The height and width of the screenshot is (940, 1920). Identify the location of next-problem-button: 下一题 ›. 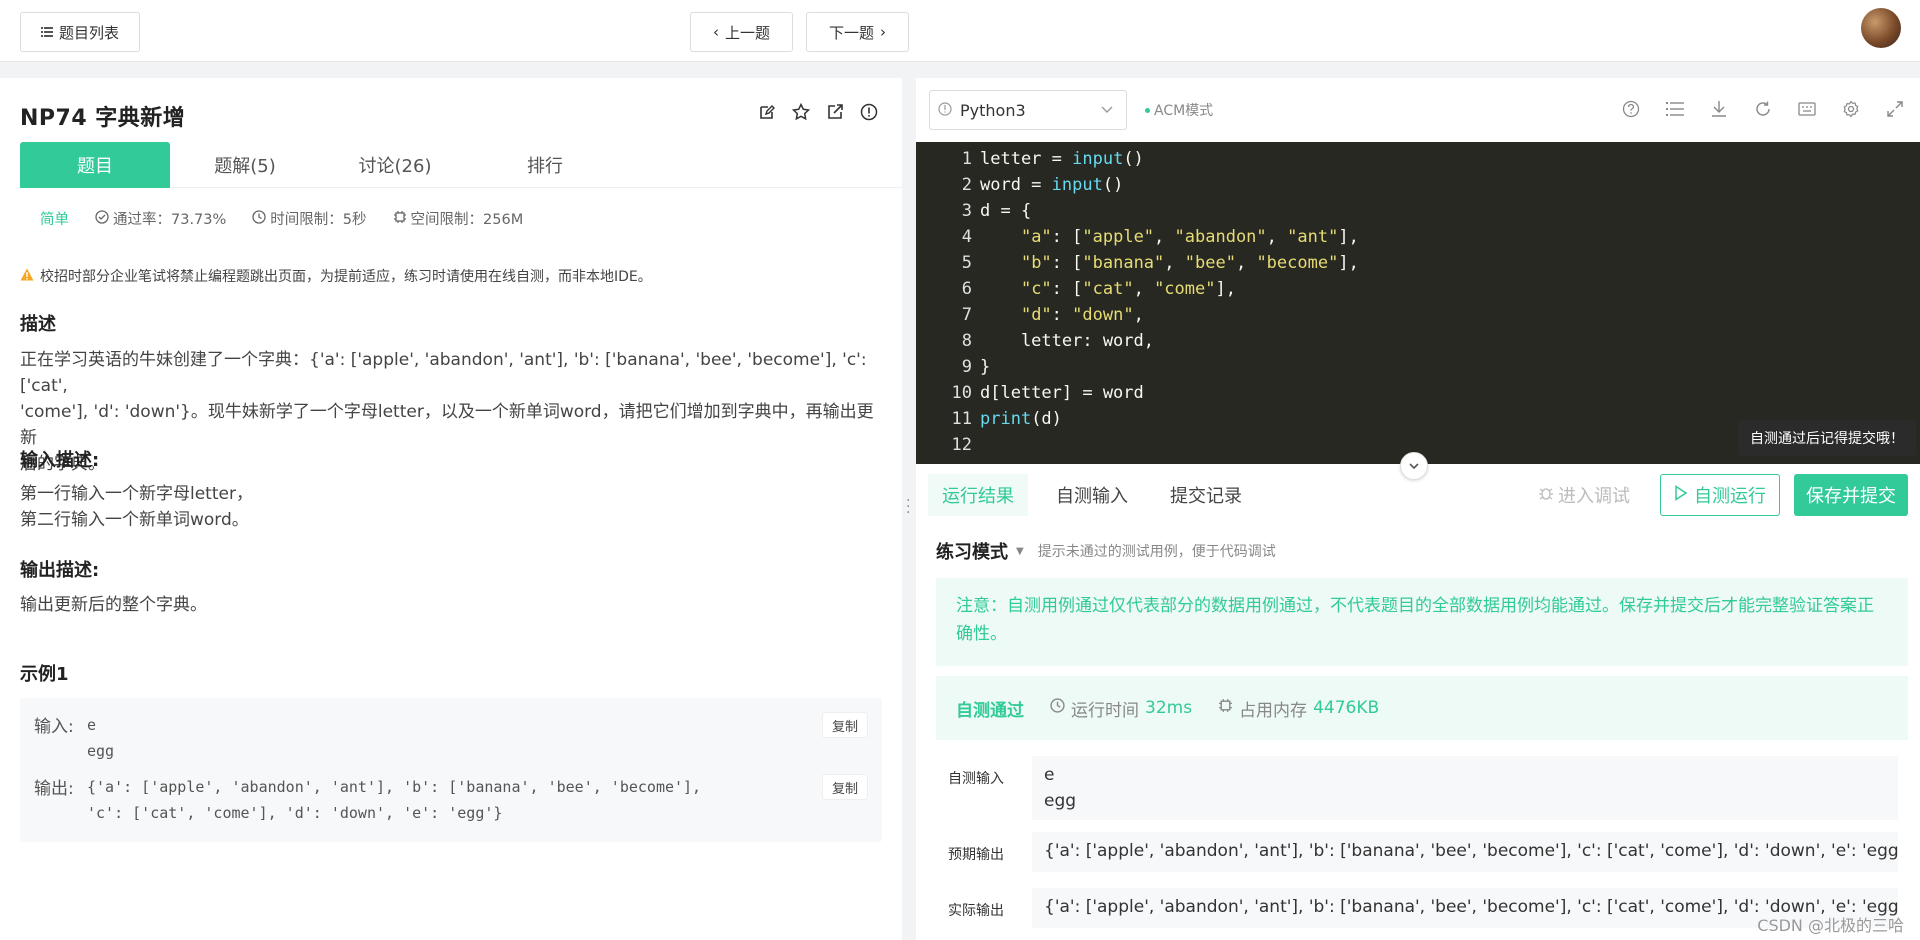
(857, 32).